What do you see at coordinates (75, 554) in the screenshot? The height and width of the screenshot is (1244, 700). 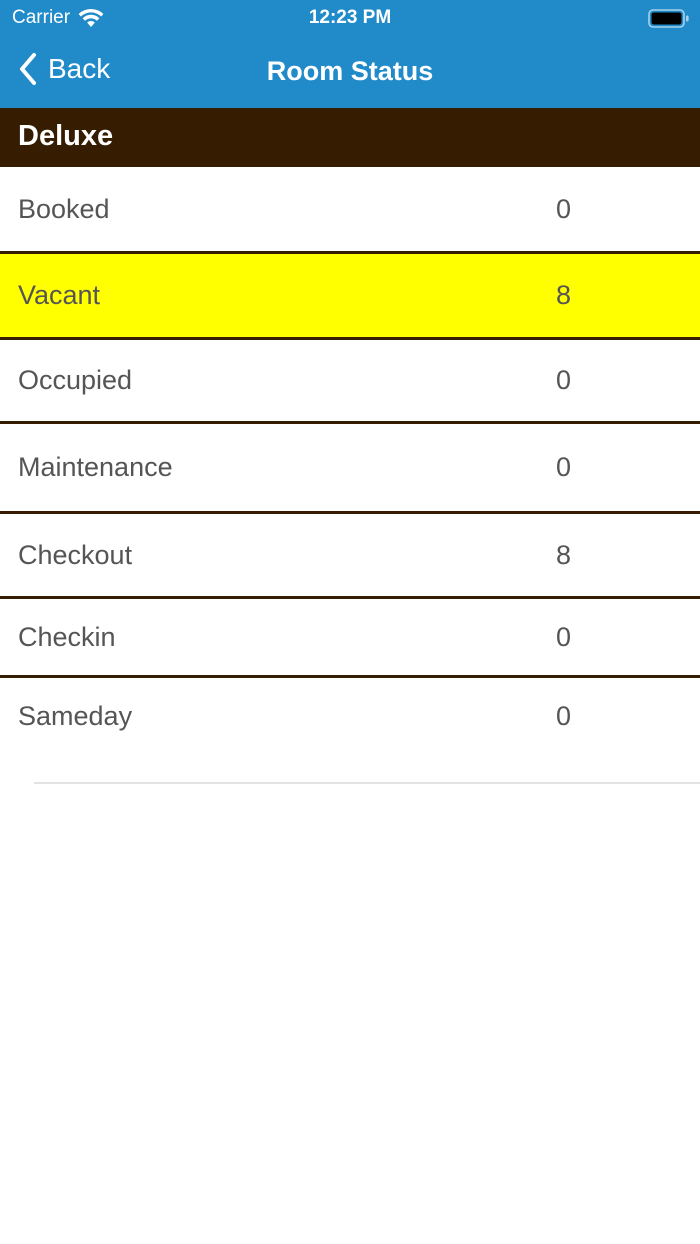 I see `row-label: Checkout` at bounding box center [75, 554].